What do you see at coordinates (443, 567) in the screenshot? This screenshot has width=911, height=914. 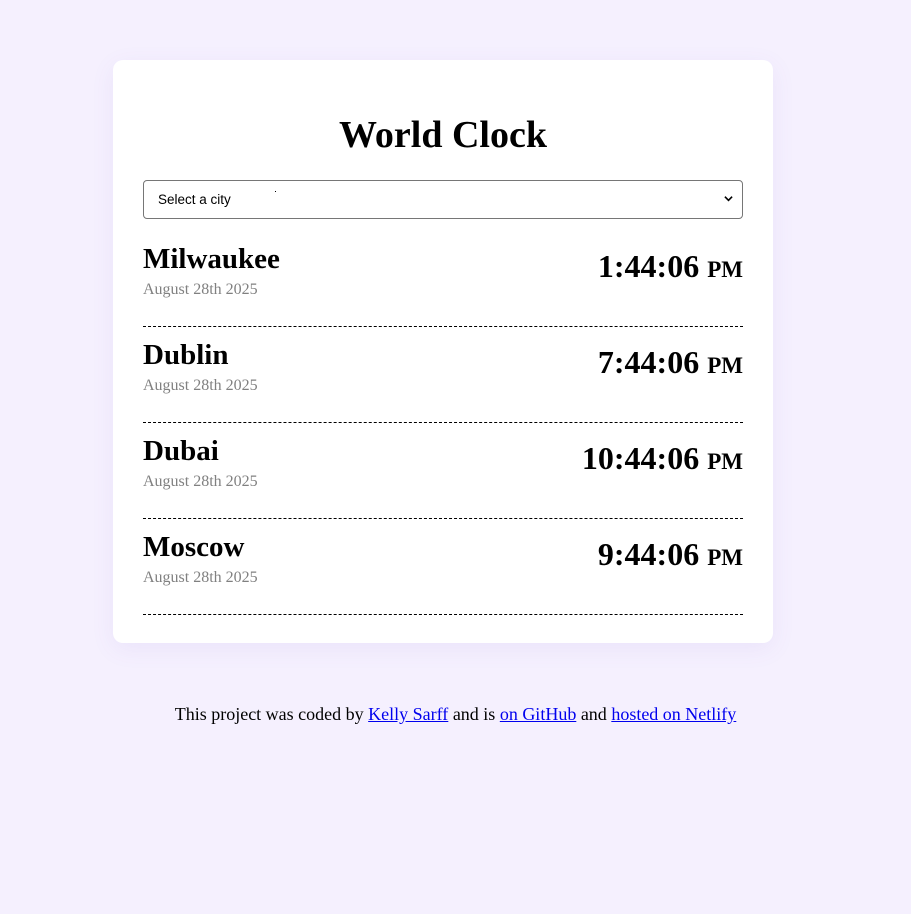 I see `city-row: Moscow August 28th 2025 9:44:06 PM` at bounding box center [443, 567].